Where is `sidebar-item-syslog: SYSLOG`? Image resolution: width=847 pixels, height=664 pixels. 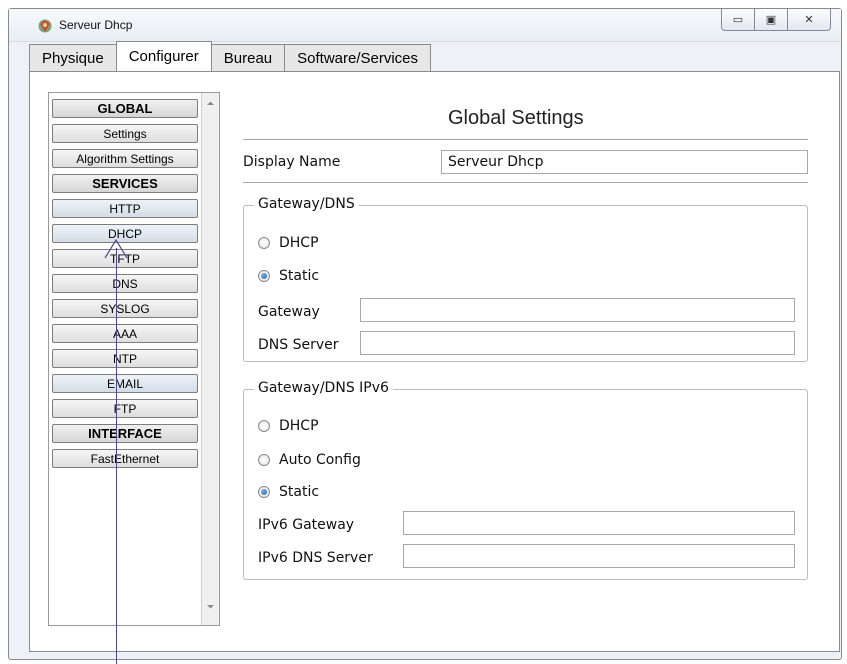 sidebar-item-syslog: SYSLOG is located at coordinates (125, 308).